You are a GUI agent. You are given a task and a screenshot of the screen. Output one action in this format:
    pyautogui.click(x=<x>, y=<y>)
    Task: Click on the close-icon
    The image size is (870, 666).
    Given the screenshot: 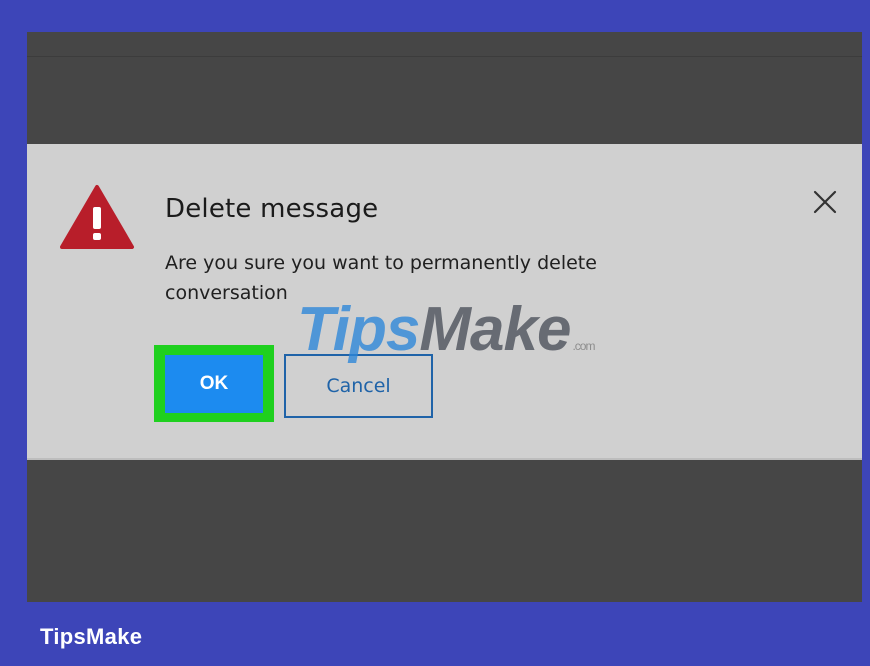 What is the action you would take?
    pyautogui.click(x=825, y=202)
    